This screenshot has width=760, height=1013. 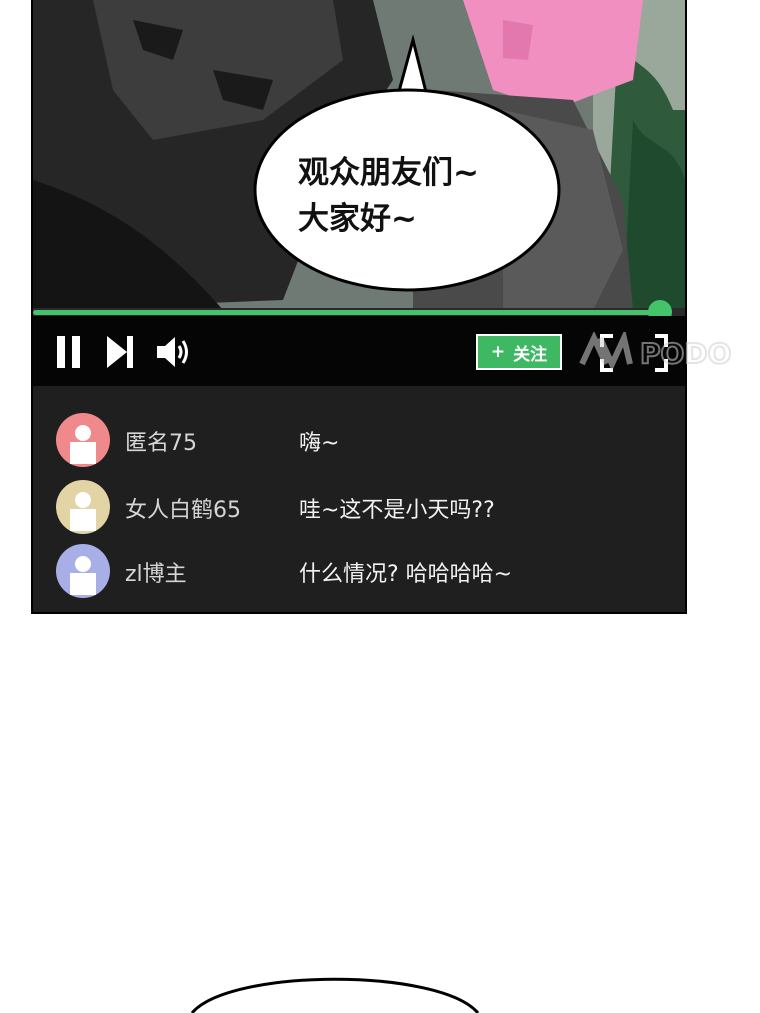 I want to click on chat-message: 什么情况? 哈哈哈哈~, so click(x=406, y=574).